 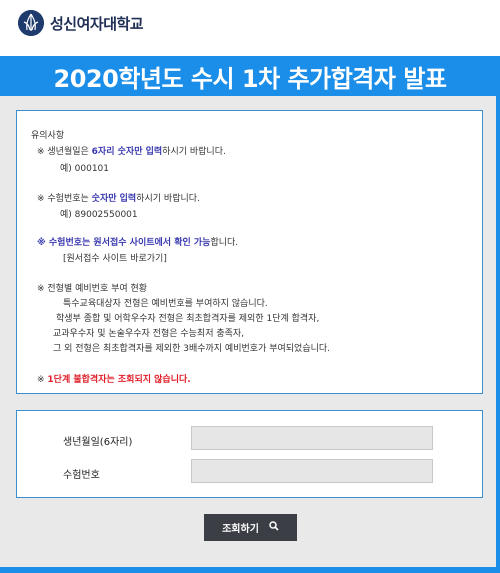 What do you see at coordinates (168, 199) in the screenshot?
I see `notice-item-exam-suffix: 하시기 바랍니다.` at bounding box center [168, 199].